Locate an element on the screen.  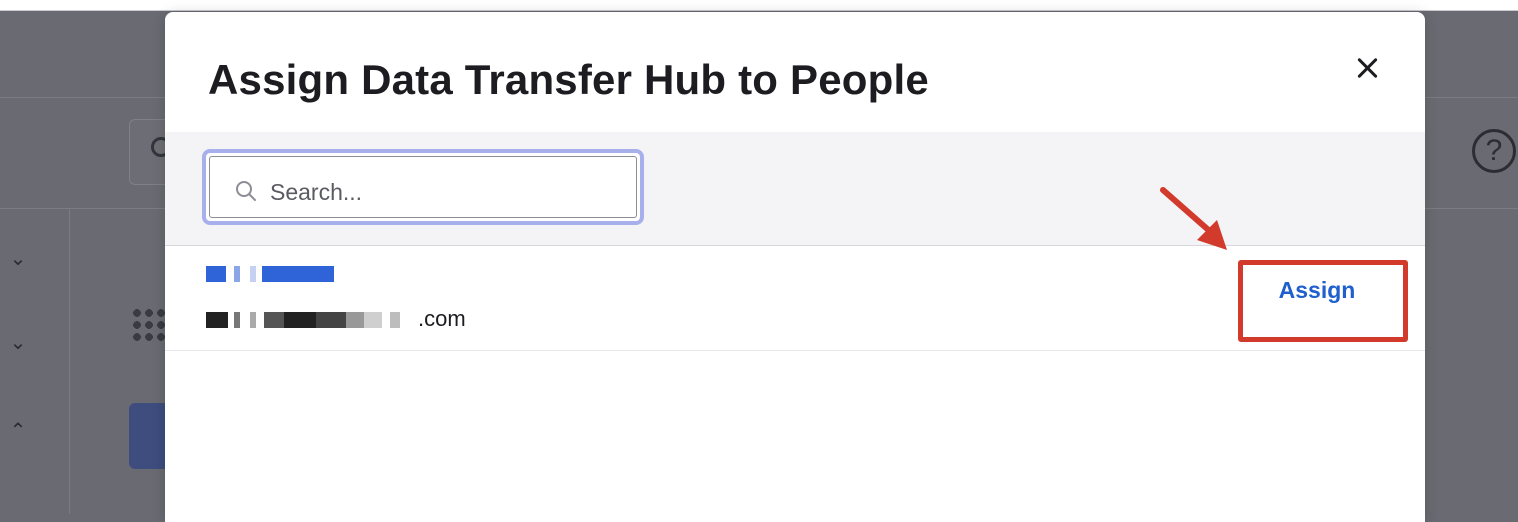
close-button is located at coordinates (1367, 68).